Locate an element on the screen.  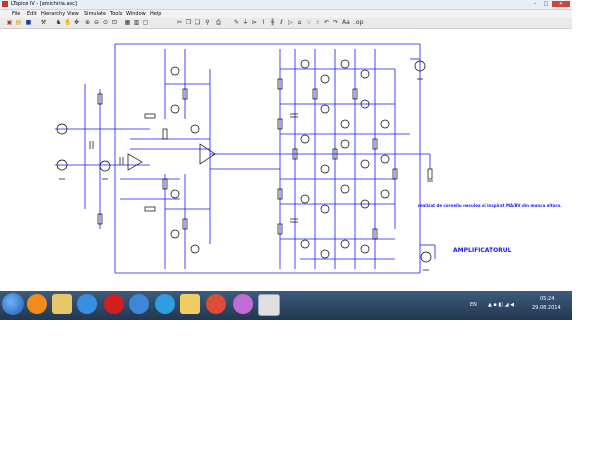
resistor-icon: ⌇ is located at coordinates (263, 22).